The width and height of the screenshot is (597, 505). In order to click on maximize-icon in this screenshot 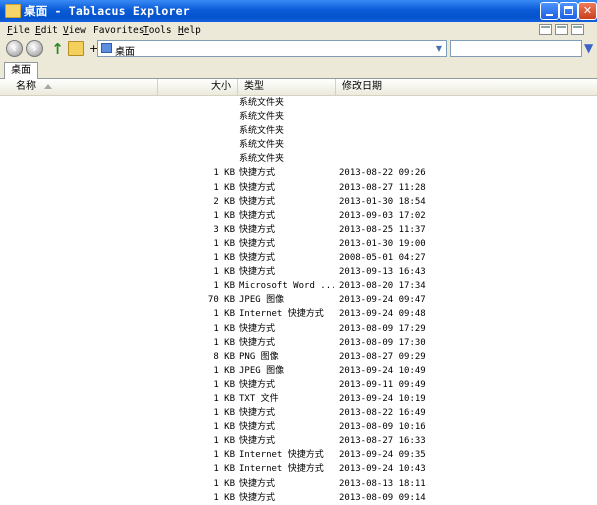, I will do `click(568, 10)`.